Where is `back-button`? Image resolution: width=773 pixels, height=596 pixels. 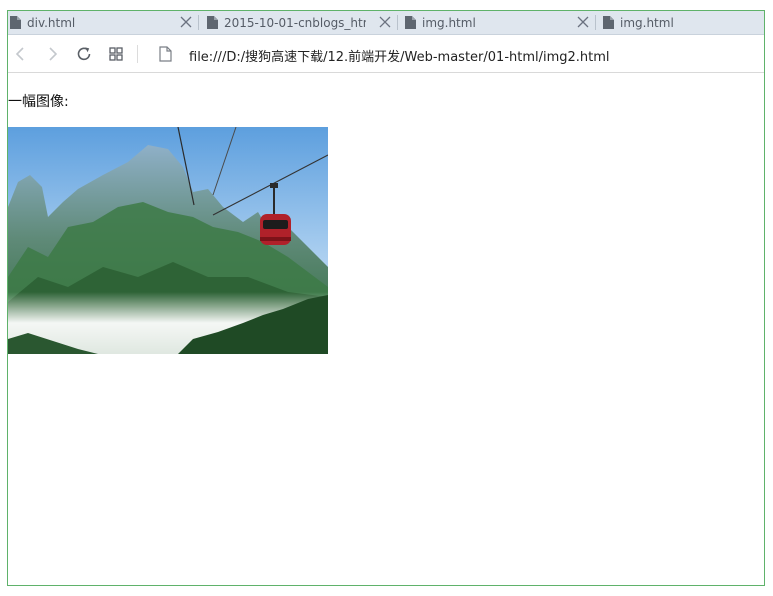 back-button is located at coordinates (21, 54).